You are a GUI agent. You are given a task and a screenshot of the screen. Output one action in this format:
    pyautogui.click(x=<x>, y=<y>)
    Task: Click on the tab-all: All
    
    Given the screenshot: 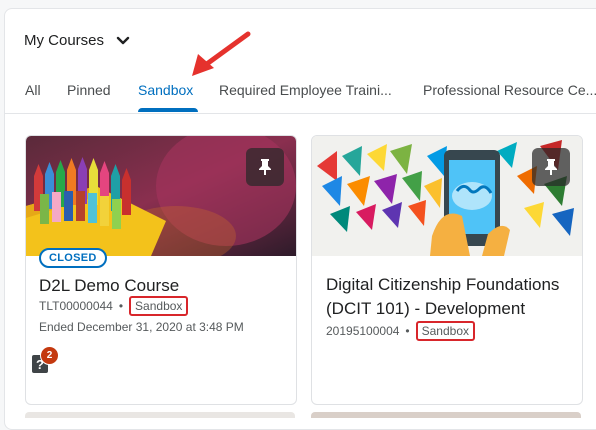 What is the action you would take?
    pyautogui.click(x=33, y=90)
    